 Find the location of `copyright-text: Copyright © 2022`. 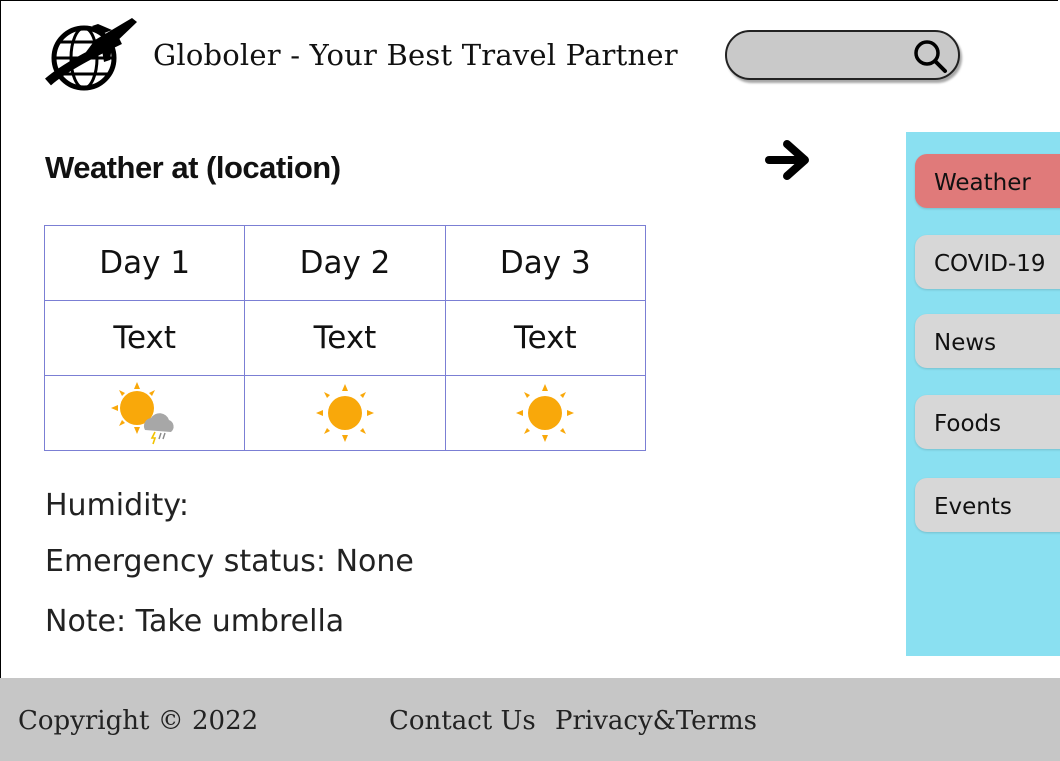

copyright-text: Copyright © 2022 is located at coordinates (138, 721).